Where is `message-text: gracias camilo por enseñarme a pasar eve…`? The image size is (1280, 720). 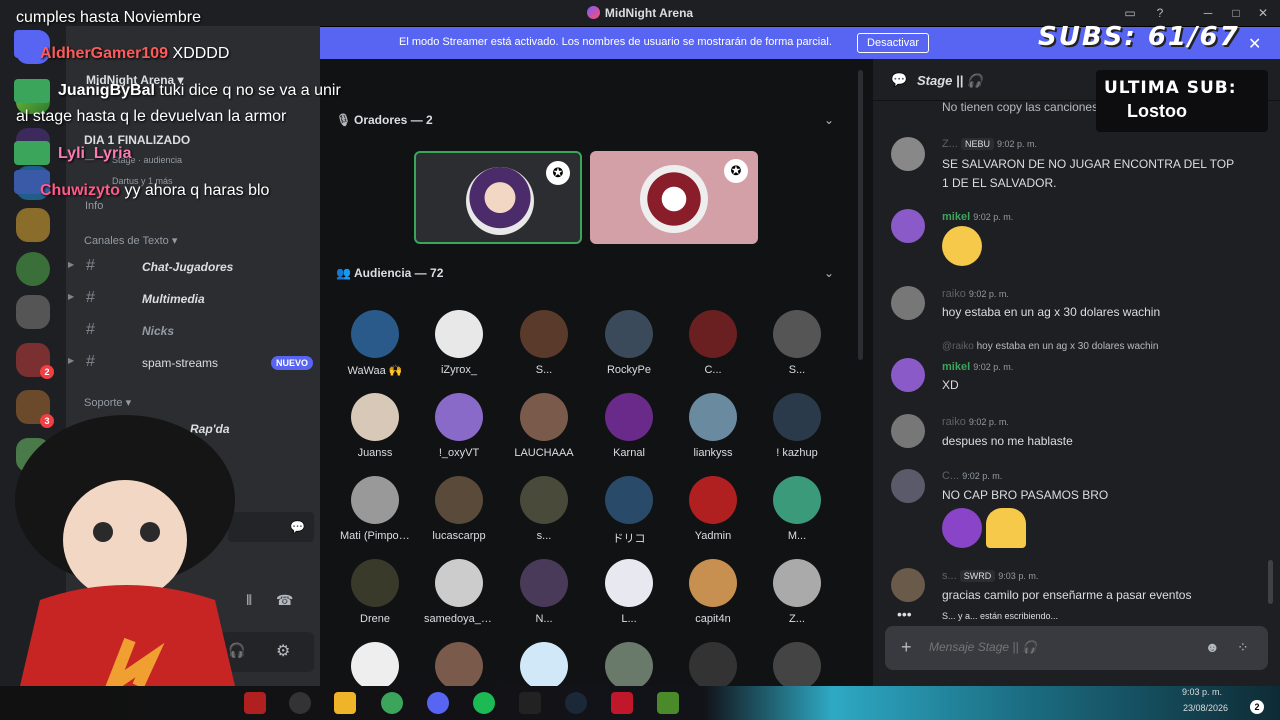
message-text: gracias camilo por enseñarme a pasar eve… is located at coordinates (1067, 595).